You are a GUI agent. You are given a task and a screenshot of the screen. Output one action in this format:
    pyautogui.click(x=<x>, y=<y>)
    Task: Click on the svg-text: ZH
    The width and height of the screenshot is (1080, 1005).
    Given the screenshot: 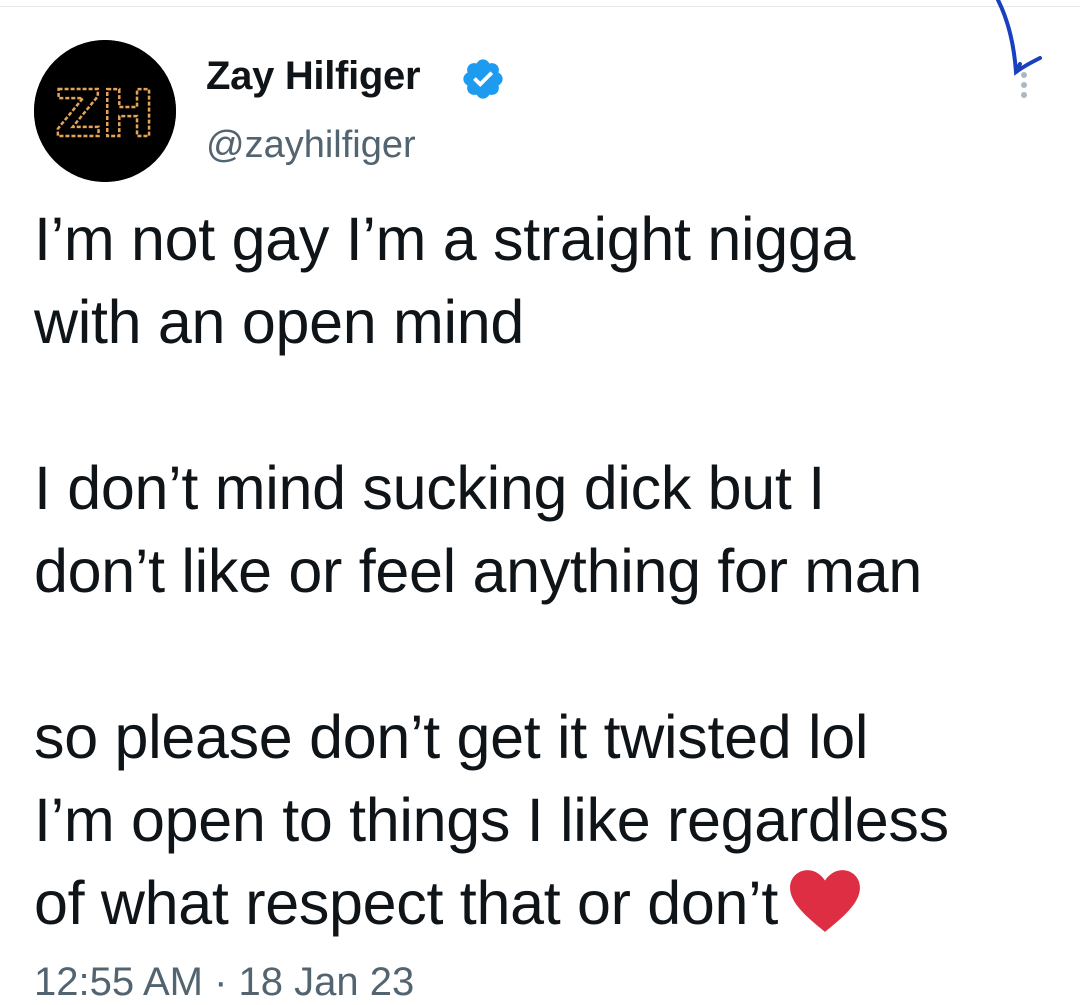 What is the action you would take?
    pyautogui.click(x=105, y=115)
    